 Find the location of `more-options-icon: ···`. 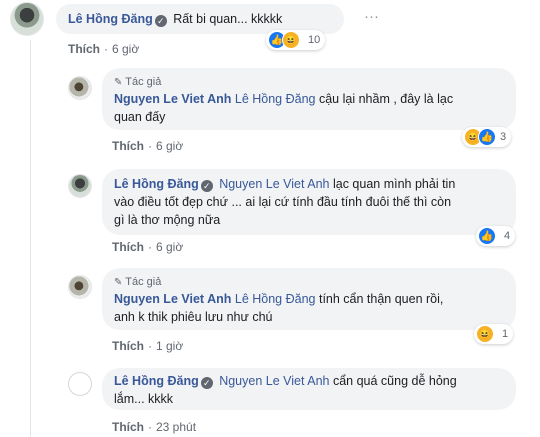

more-options-icon: ··· is located at coordinates (371, 16).